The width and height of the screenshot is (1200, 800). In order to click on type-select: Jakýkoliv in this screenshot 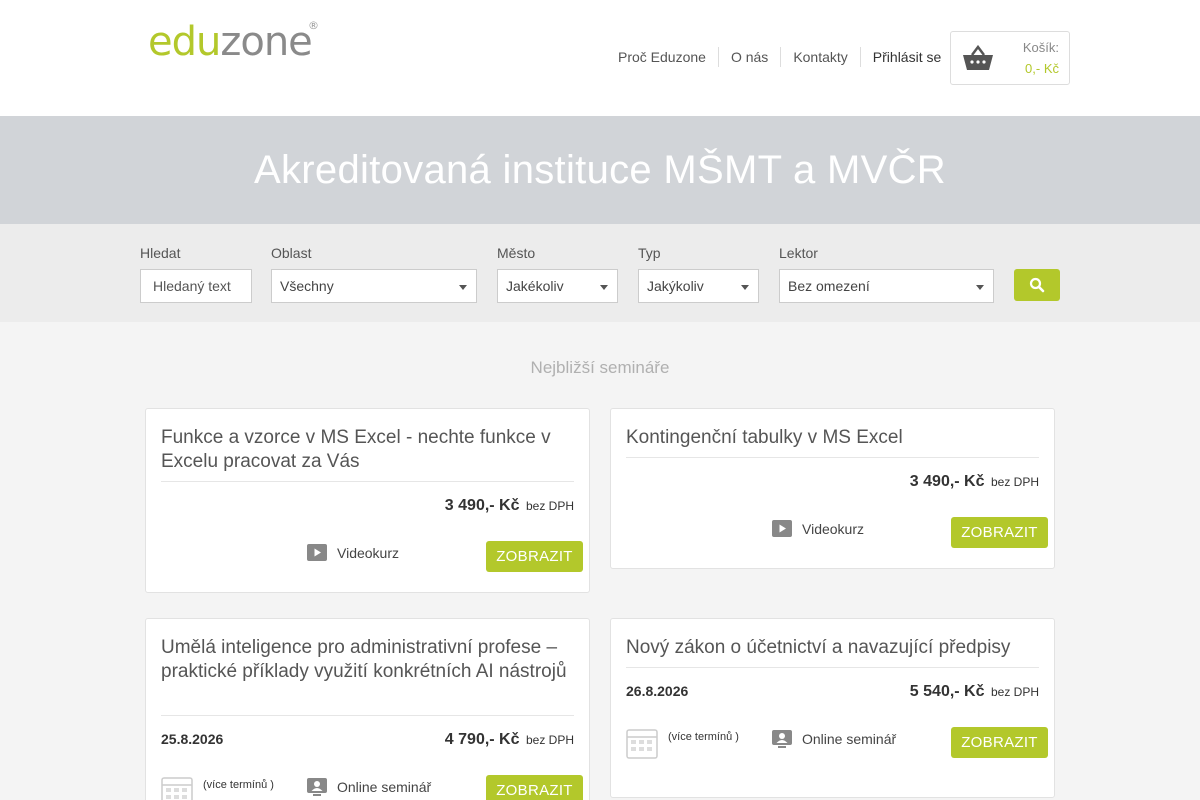, I will do `click(698, 286)`.